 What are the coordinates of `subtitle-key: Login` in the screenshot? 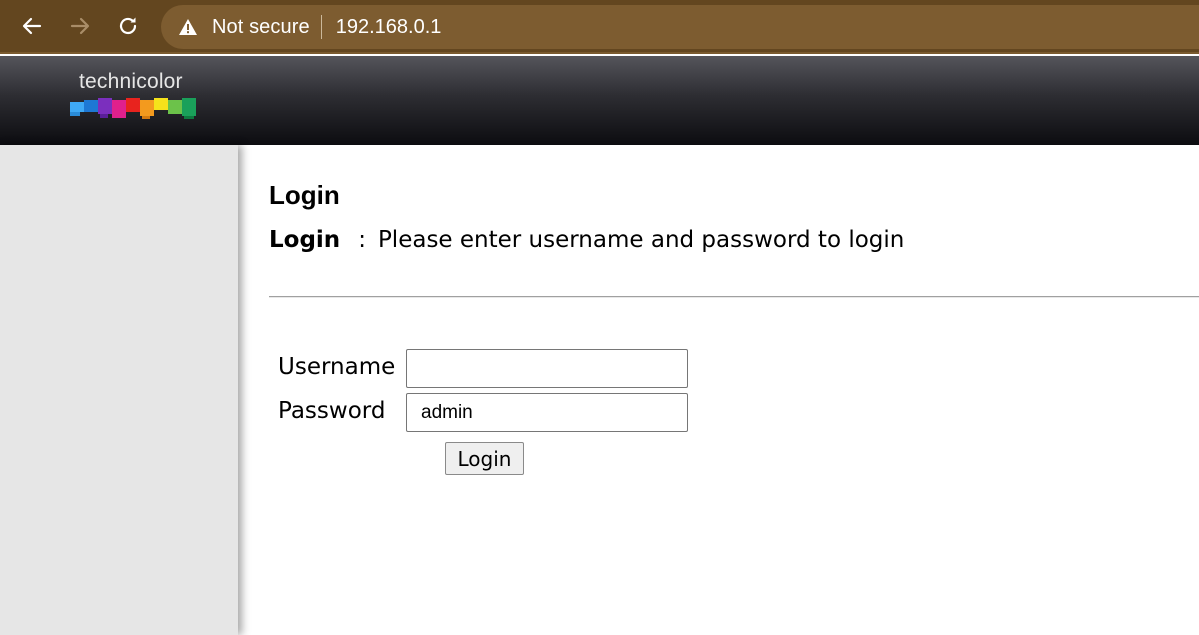 It's located at (305, 240).